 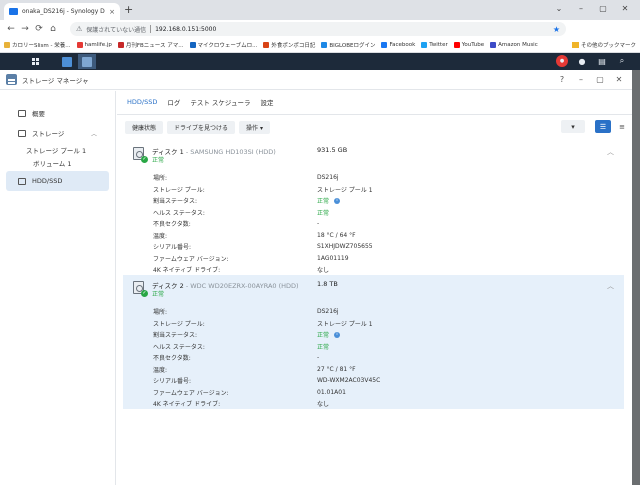 I want to click on tab-title: onaka_DS216j - Synology DiskSt, so click(x=63, y=11).